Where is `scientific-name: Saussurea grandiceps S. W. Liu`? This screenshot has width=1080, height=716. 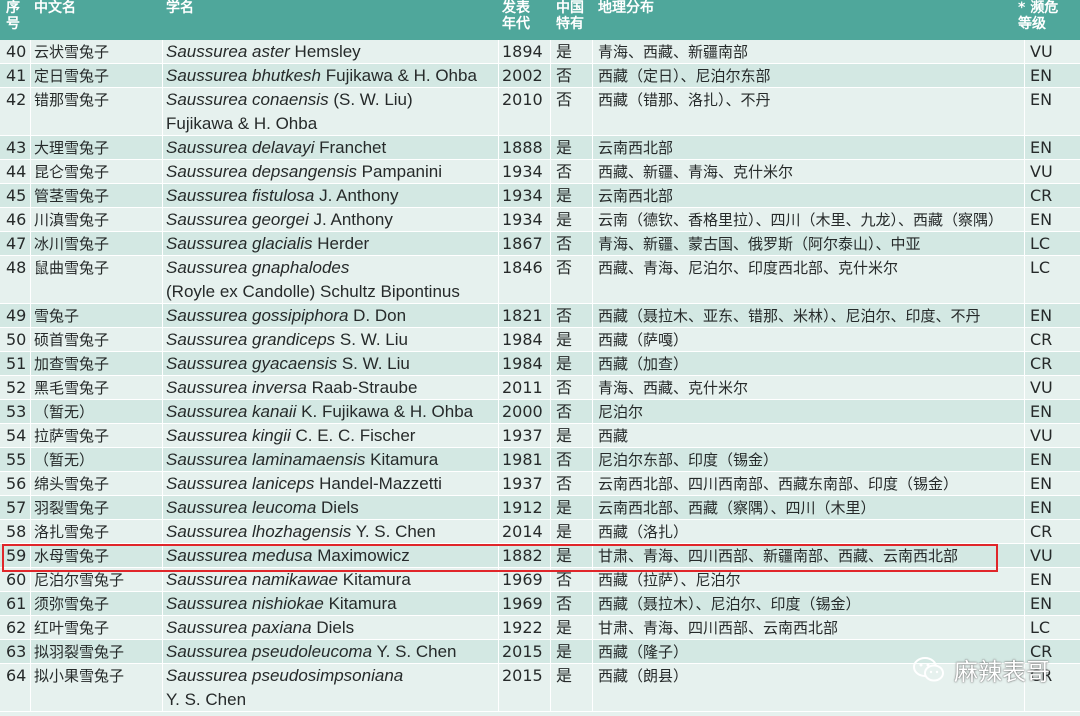 scientific-name: Saussurea grandiceps S. W. Liu is located at coordinates (331, 340).